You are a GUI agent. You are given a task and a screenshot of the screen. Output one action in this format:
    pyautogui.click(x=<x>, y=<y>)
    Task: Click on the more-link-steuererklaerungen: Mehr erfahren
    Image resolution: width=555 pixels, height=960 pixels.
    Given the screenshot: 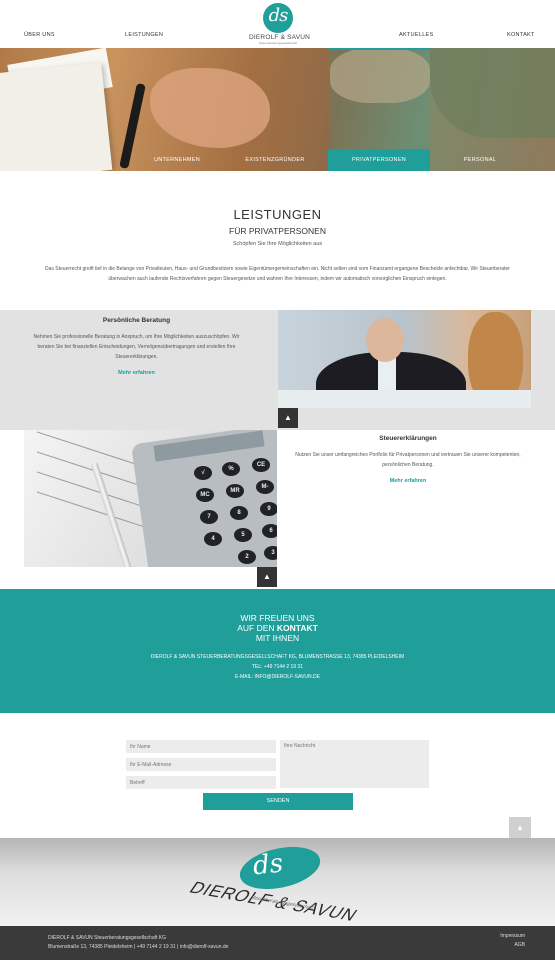 What is the action you would take?
    pyautogui.click(x=408, y=481)
    